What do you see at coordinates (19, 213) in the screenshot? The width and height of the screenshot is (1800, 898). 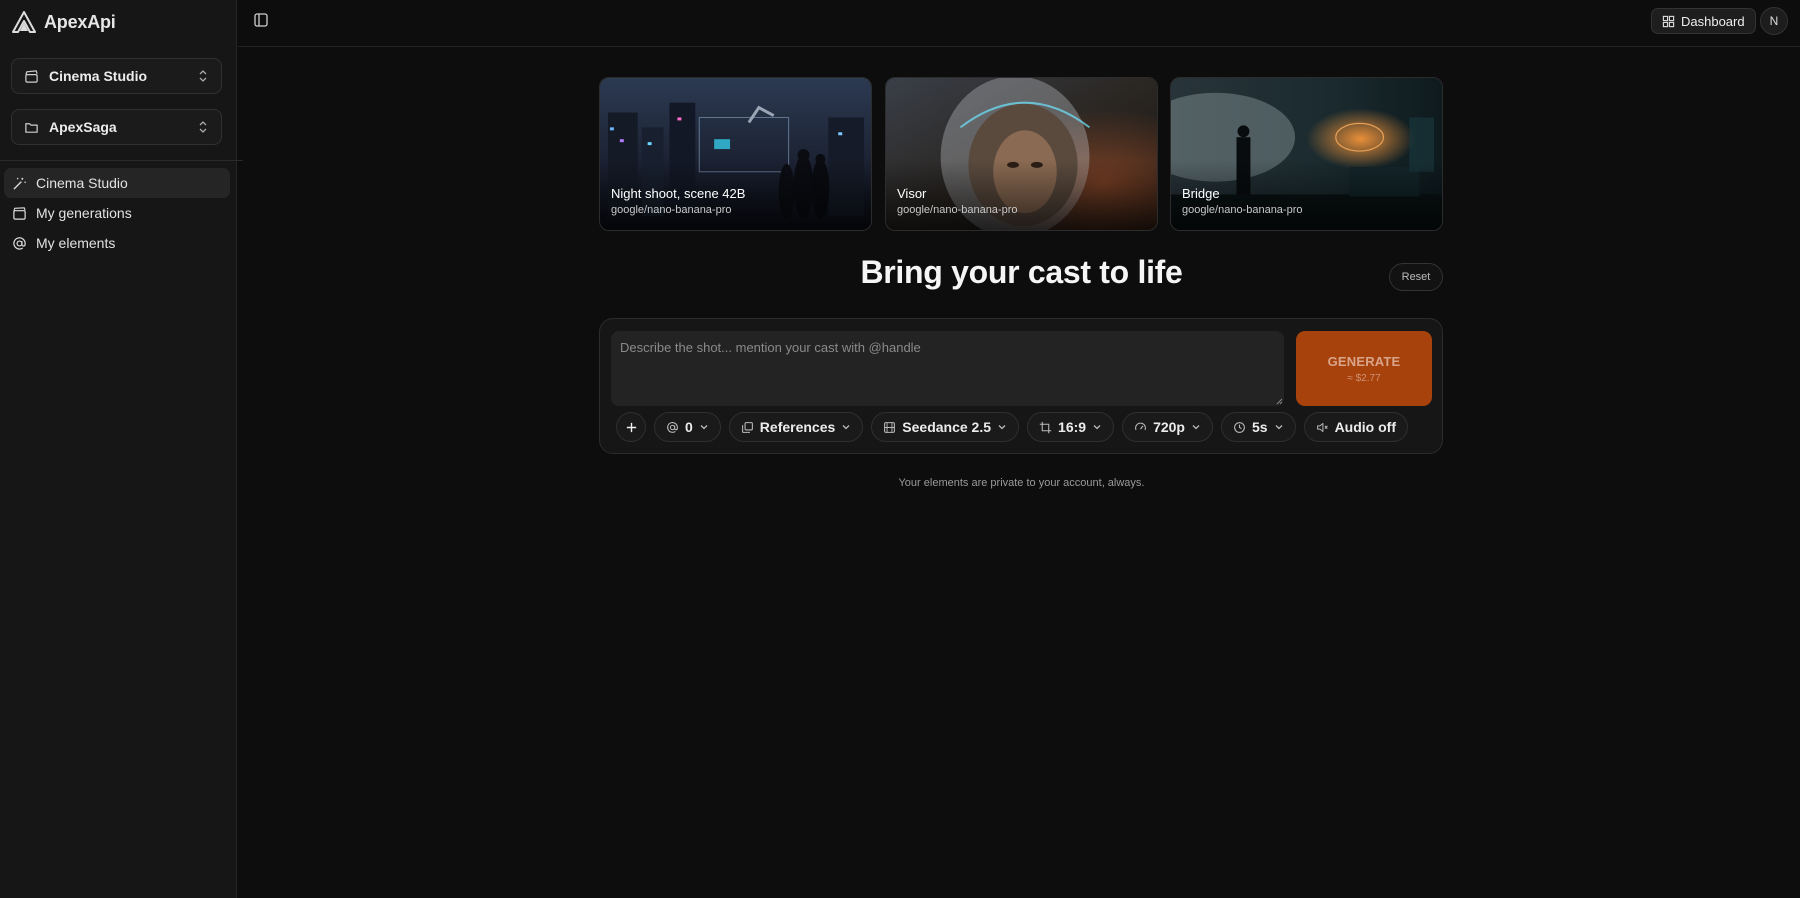 I see `film-icon` at bounding box center [19, 213].